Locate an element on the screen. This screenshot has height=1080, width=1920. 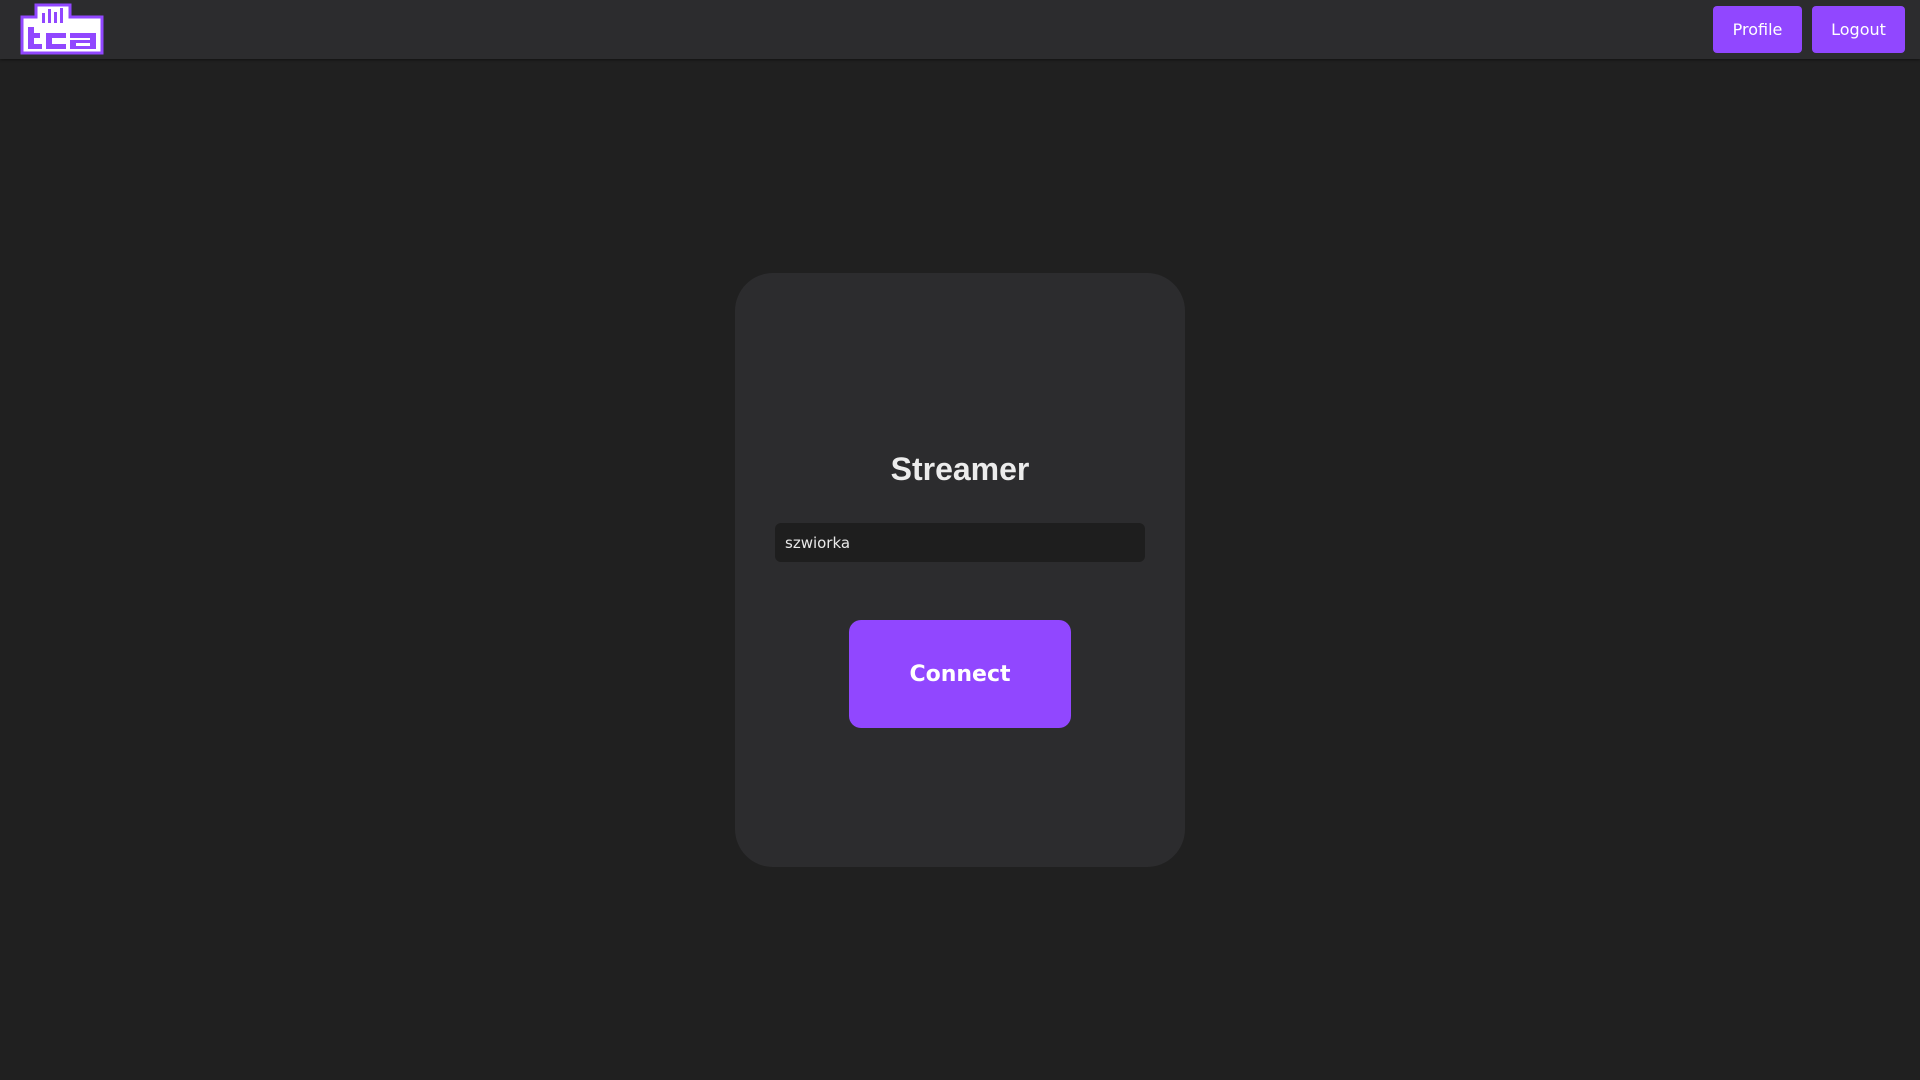
top-nav-bar: Profile Logout is located at coordinates (960, 29).